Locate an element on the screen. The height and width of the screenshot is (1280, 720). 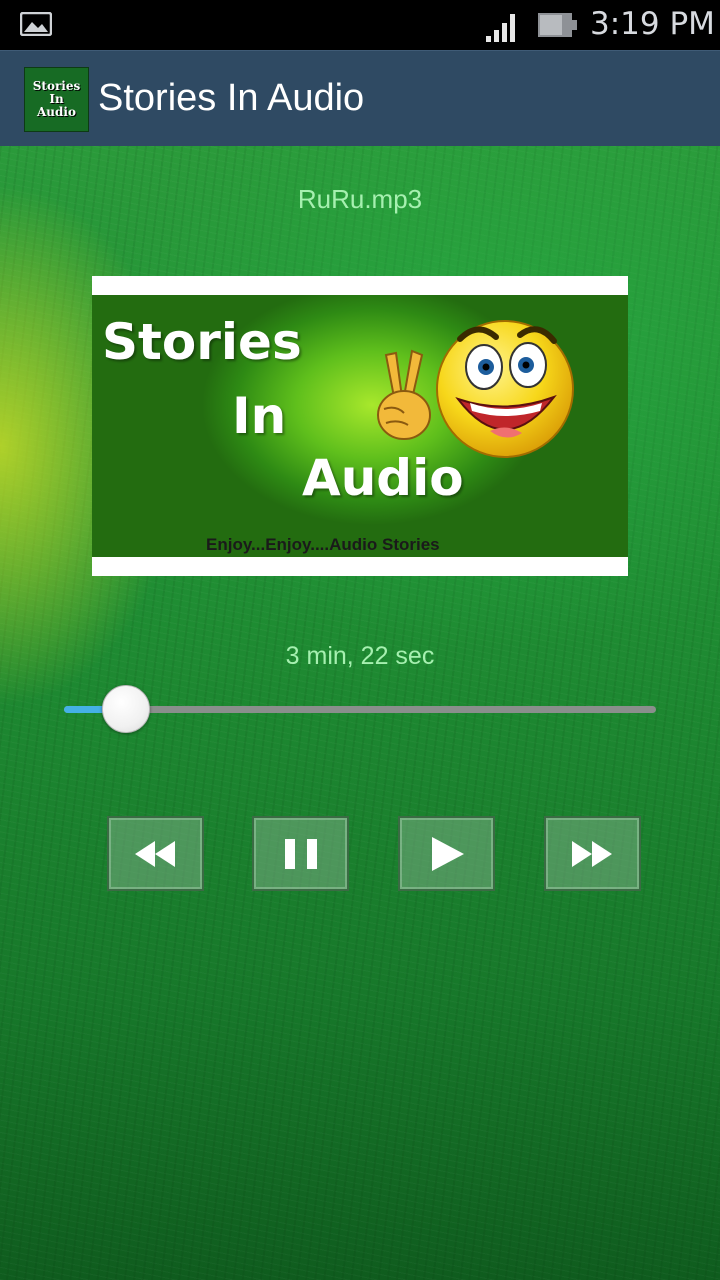
pause-icon is located at coordinates (301, 854).